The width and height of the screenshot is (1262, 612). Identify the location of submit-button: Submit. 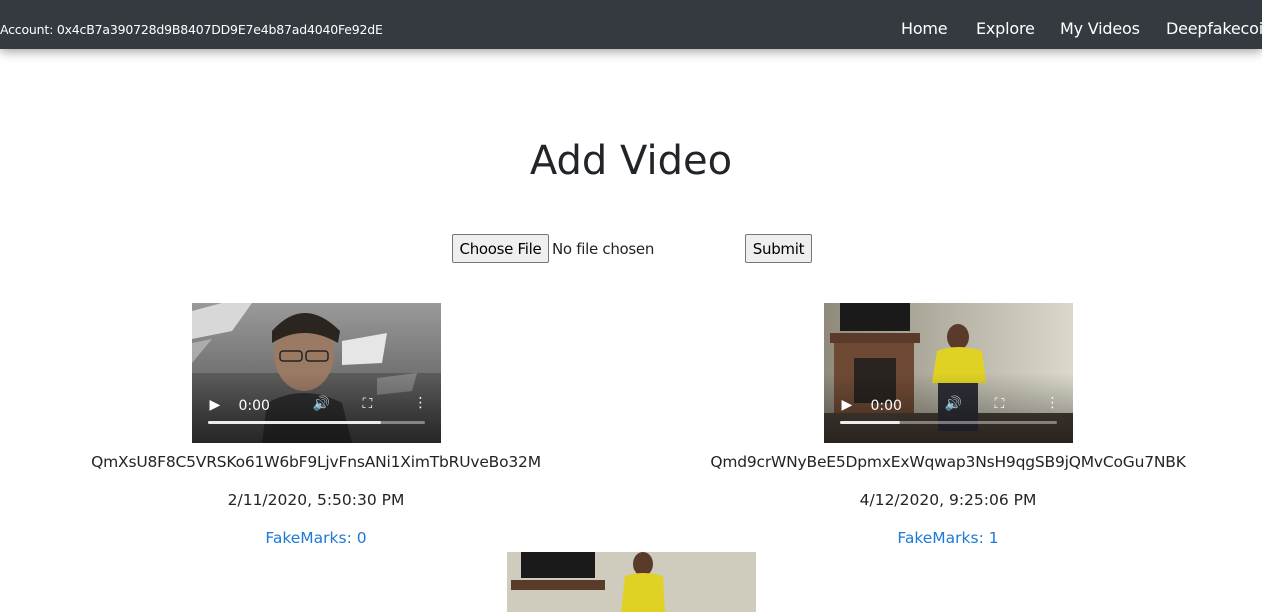
(778, 248).